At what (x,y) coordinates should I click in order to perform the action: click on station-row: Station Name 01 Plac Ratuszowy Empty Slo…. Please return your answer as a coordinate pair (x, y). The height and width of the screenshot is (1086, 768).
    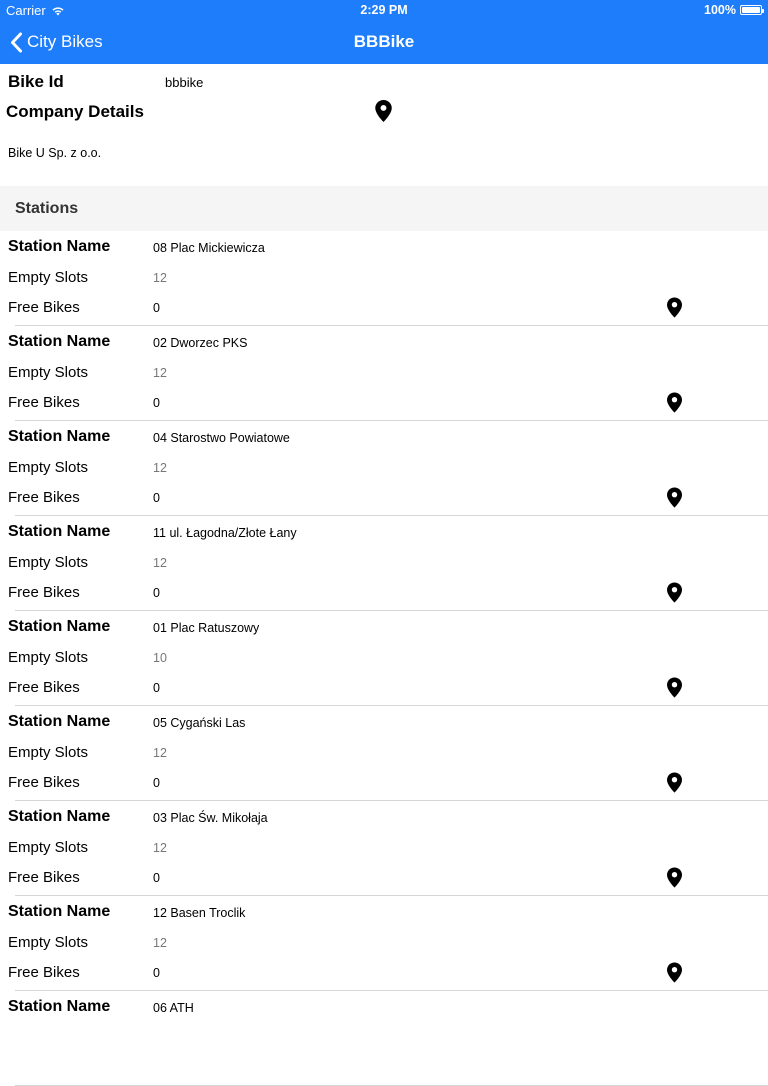
    Looking at the image, I should click on (384, 658).